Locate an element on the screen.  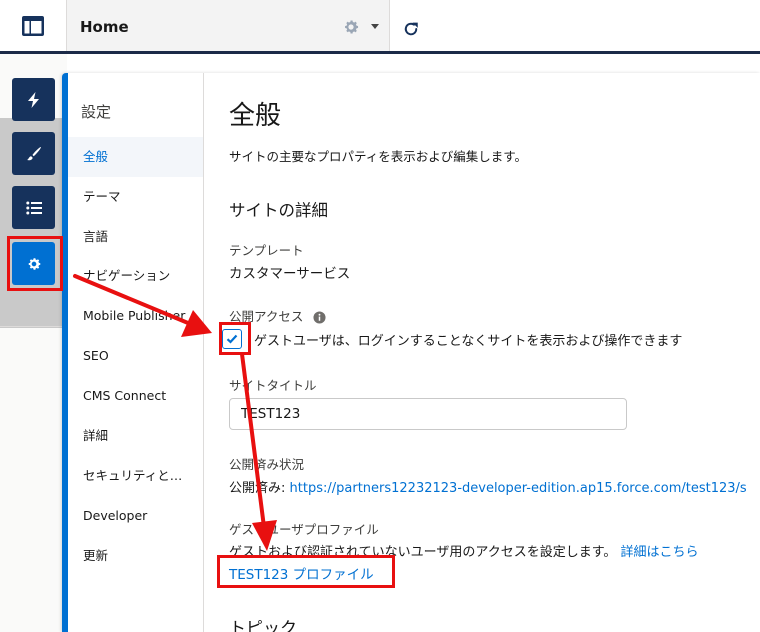
settings-nav-item-developer: Developer is located at coordinates (135, 516).